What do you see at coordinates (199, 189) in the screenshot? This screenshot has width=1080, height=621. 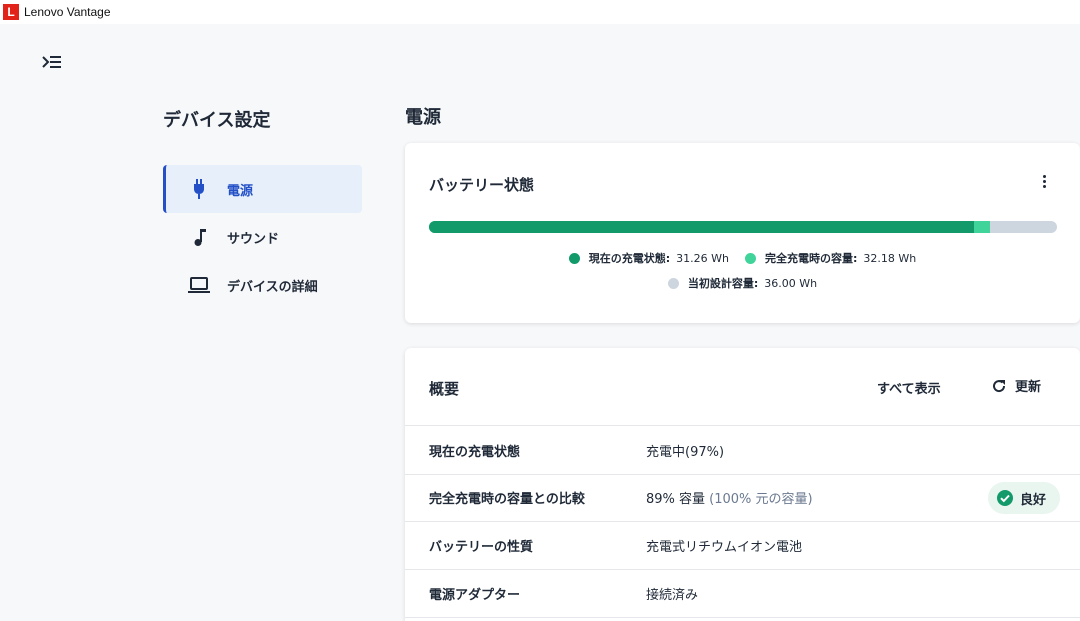 I see `power-plug-icon` at bounding box center [199, 189].